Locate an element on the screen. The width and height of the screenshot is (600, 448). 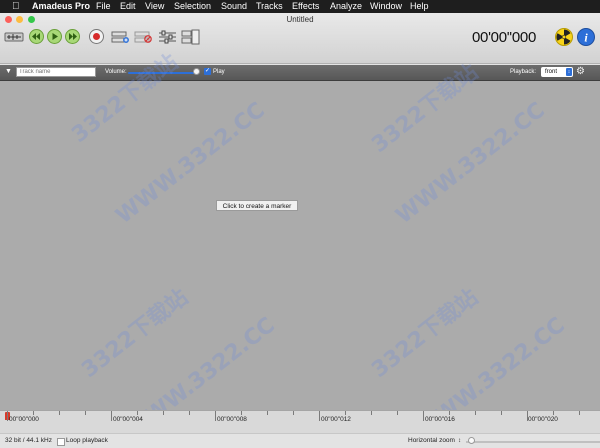
timeline-label: 00"00"020 is located at coordinates (543, 419).